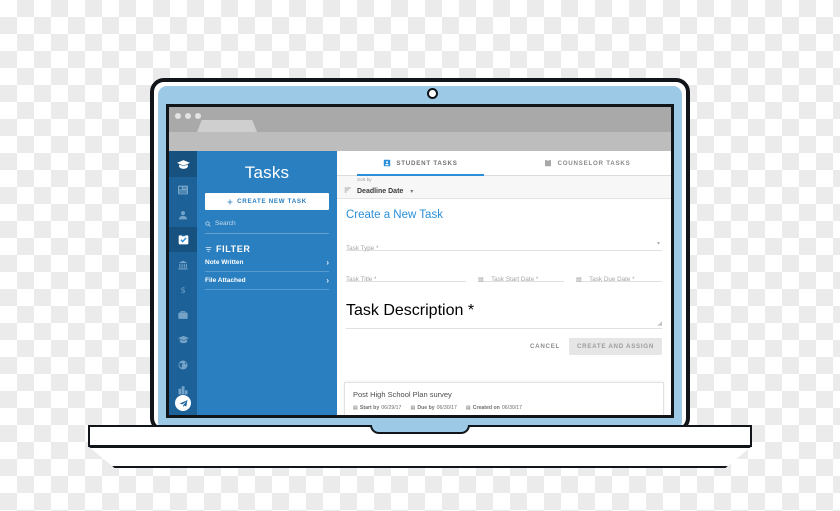 Image resolution: width=840 pixels, height=511 pixels. What do you see at coordinates (230, 201) in the screenshot?
I see `plus-icon` at bounding box center [230, 201].